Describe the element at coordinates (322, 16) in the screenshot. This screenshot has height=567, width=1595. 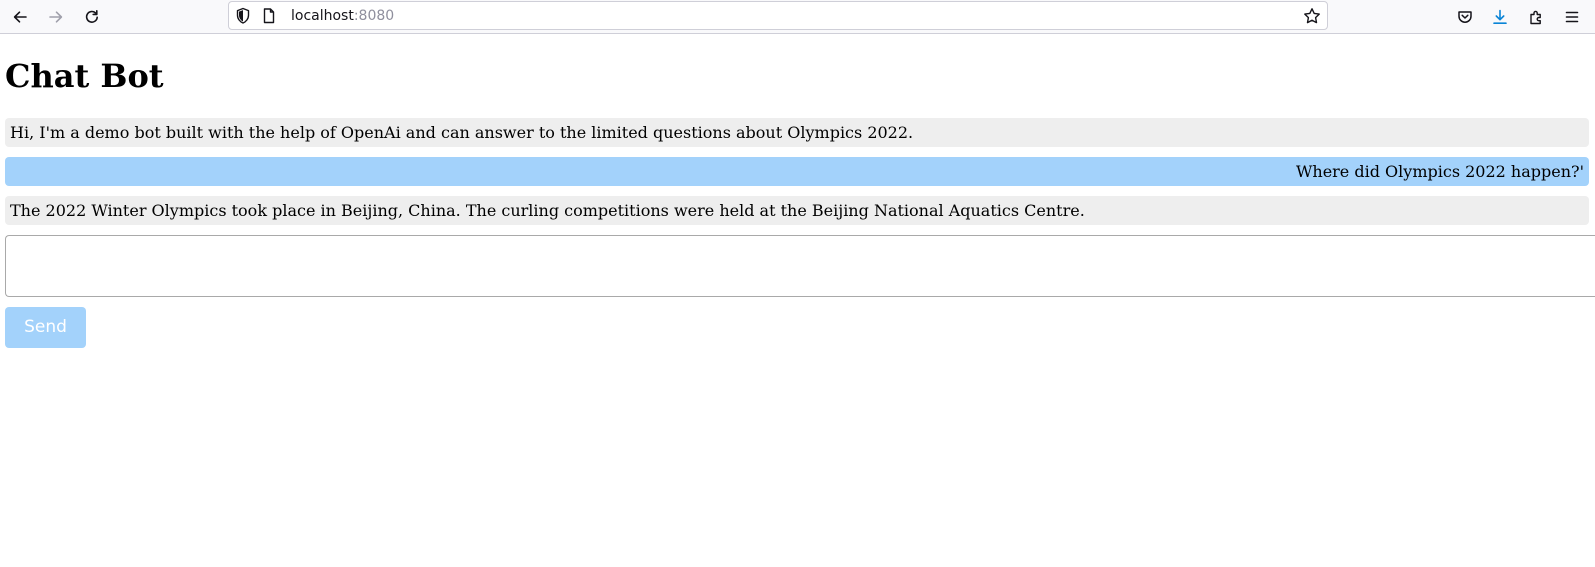
I see `url-host: localhost` at that location.